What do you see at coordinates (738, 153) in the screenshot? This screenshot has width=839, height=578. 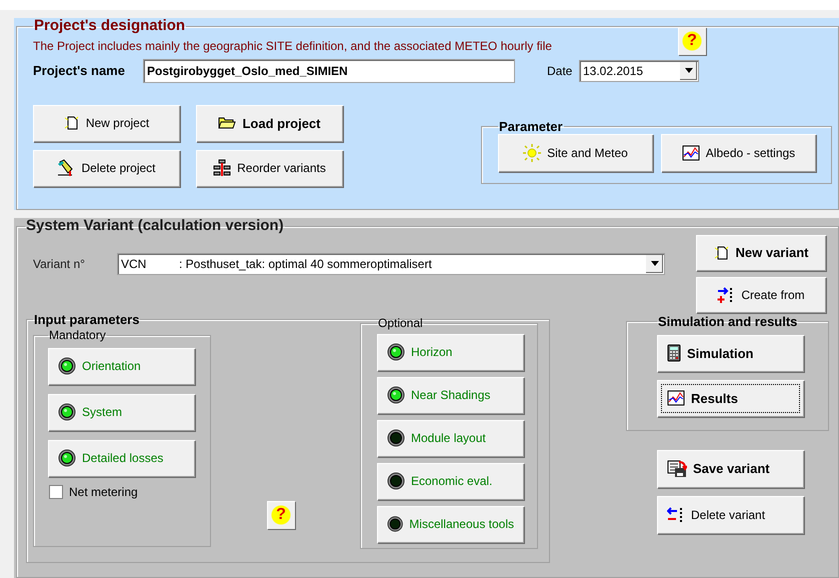 I see `albedo-settings-button: Albedo - settings` at bounding box center [738, 153].